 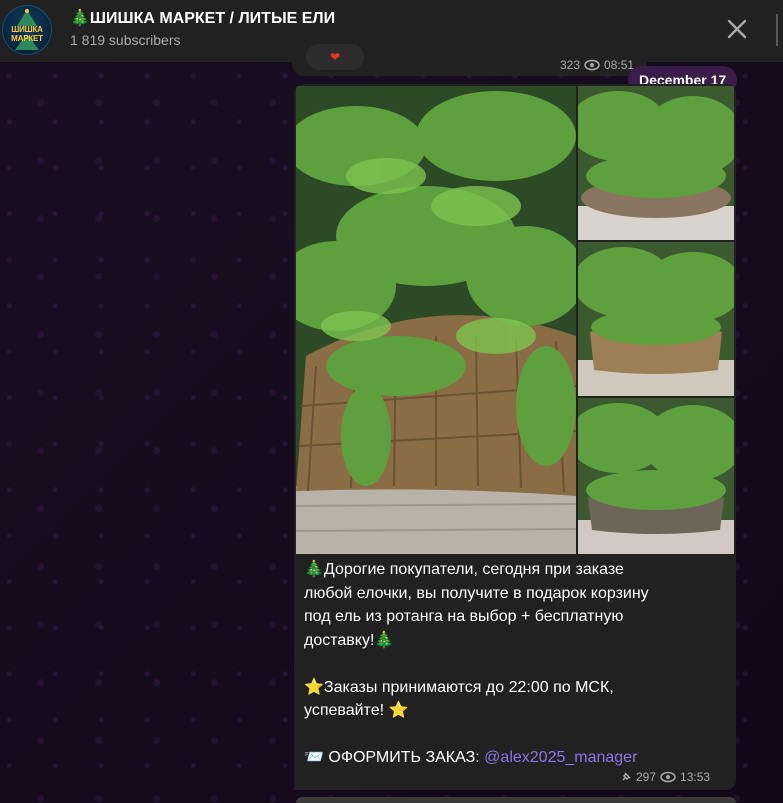 I want to click on channel-avatar: ШИШКА МАРКЕТ, so click(x=27, y=30).